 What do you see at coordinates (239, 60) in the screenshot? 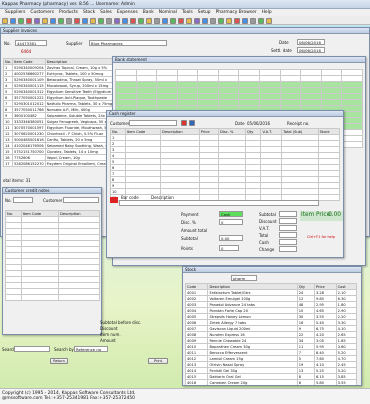
I see `bank-window-title: Bank statement` at bounding box center [239, 60].